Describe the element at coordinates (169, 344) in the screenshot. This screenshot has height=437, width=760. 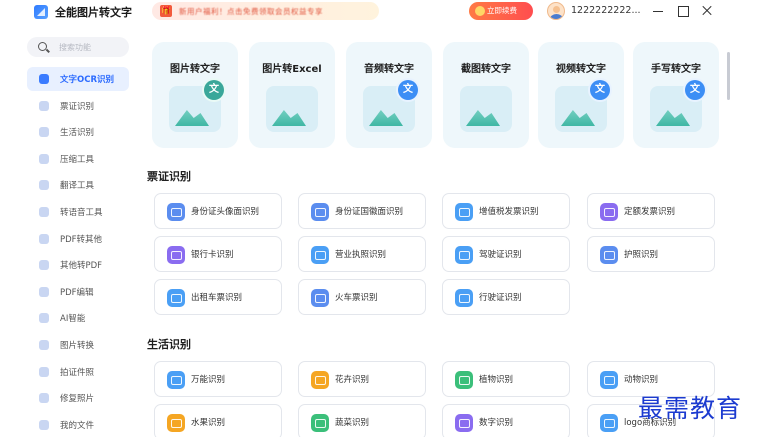
I see `section-title: 生活识别` at that location.